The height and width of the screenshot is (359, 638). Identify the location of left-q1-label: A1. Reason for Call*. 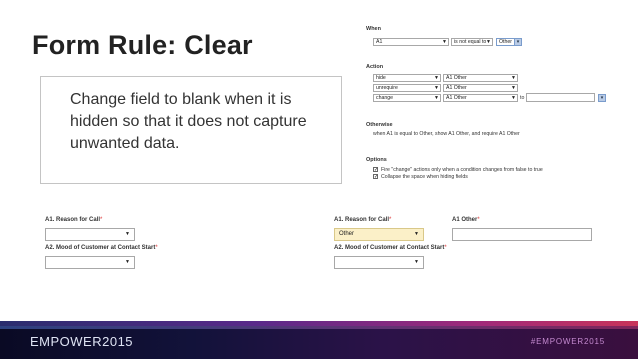
(74, 220).